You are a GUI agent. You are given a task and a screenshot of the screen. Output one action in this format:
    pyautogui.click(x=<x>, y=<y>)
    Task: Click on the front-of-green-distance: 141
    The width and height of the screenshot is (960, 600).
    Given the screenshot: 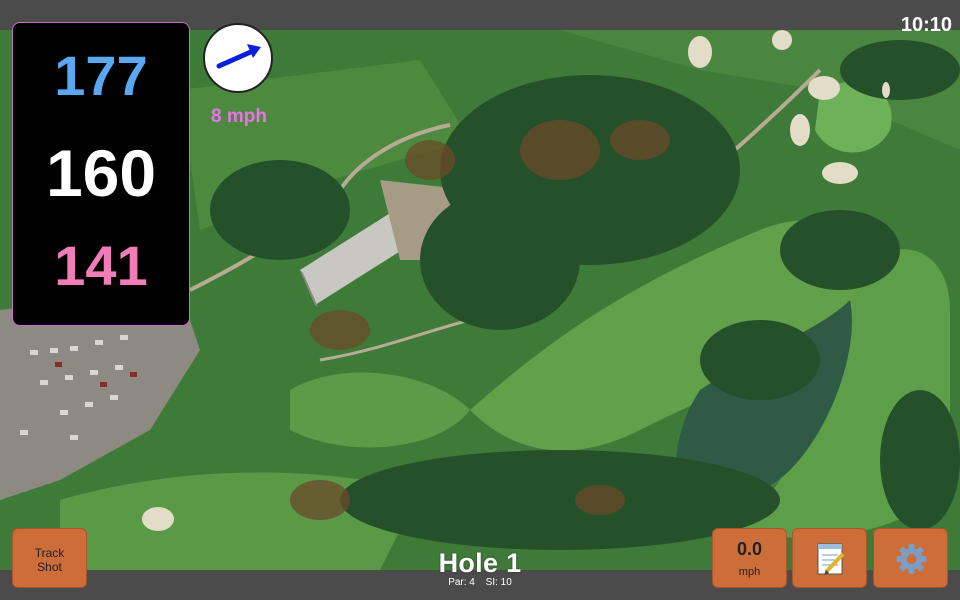 What is the action you would take?
    pyautogui.click(x=101, y=265)
    